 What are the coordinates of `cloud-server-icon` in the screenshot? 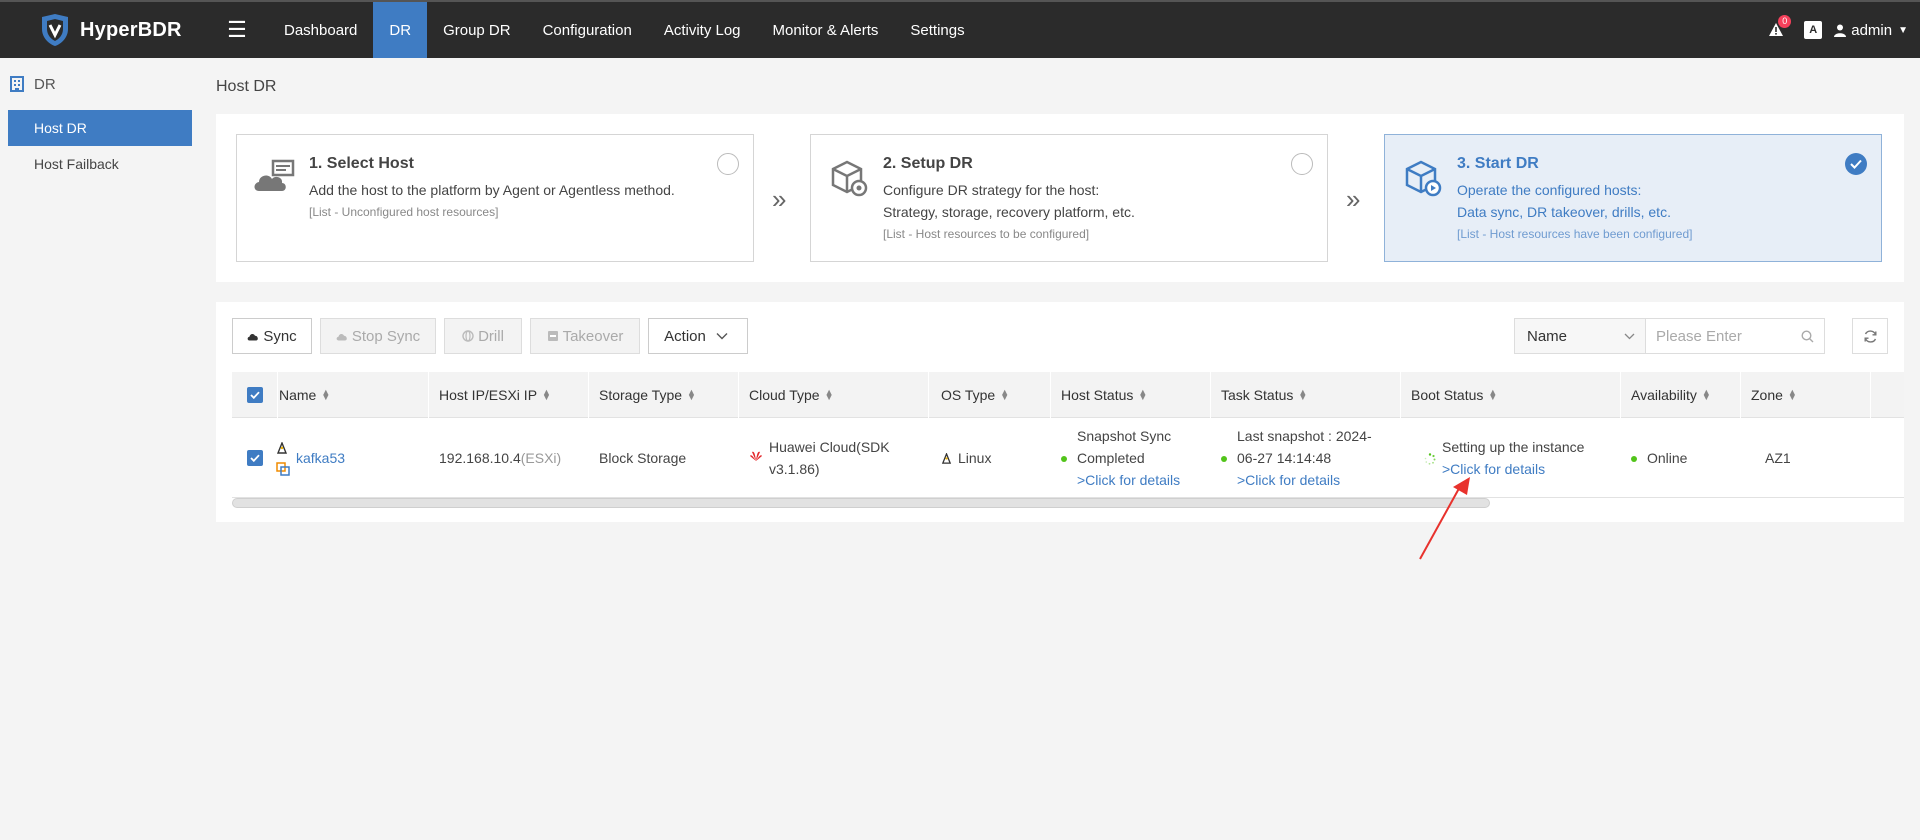 It's located at (274, 175).